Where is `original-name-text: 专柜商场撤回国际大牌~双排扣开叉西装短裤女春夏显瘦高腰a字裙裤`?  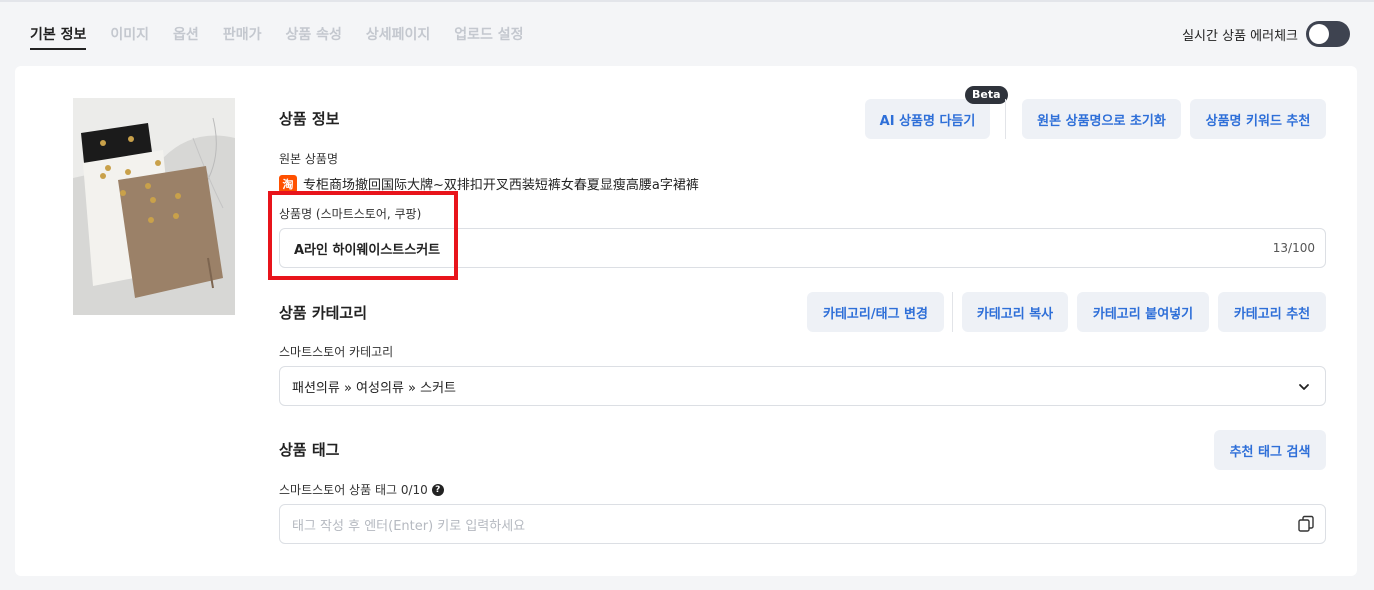
original-name-text: 专柜商场撤回国际大牌~双排扣开叉西装短裤女春夏显瘦高腰a字裙裤 is located at coordinates (501, 185).